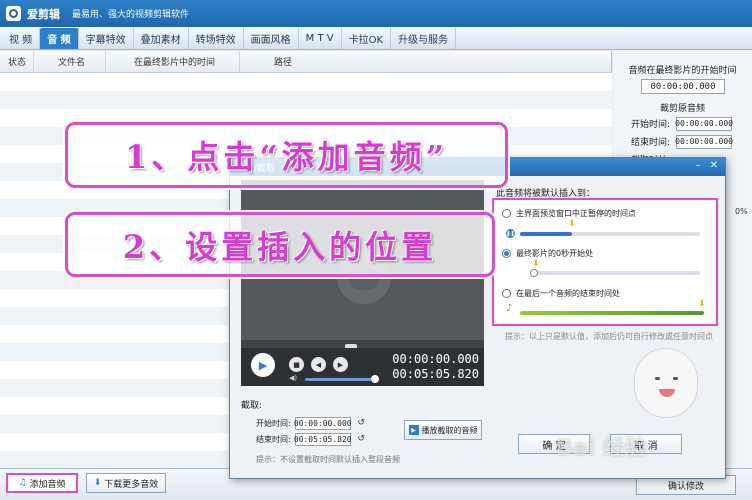 The height and width of the screenshot is (500, 752). I want to click on tab-upgrade: 升级与服务, so click(424, 38).